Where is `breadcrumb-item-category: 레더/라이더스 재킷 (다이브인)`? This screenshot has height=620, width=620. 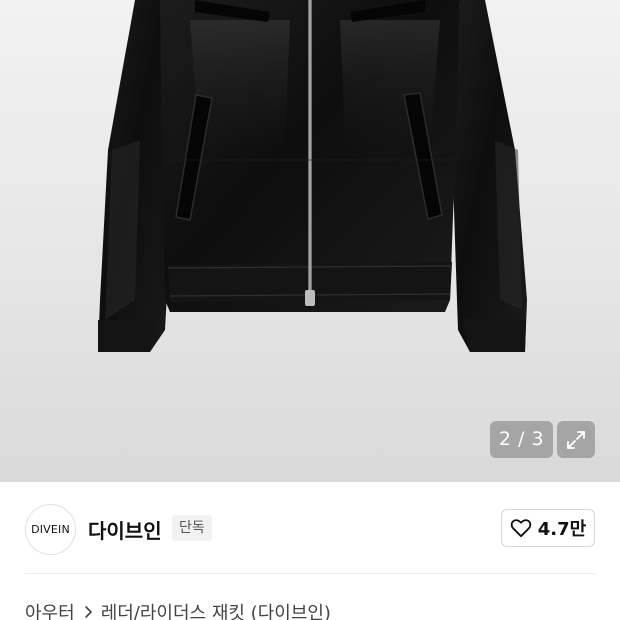 breadcrumb-item-category: 레더/라이더스 재킷 (다이브인) is located at coordinates (216, 609).